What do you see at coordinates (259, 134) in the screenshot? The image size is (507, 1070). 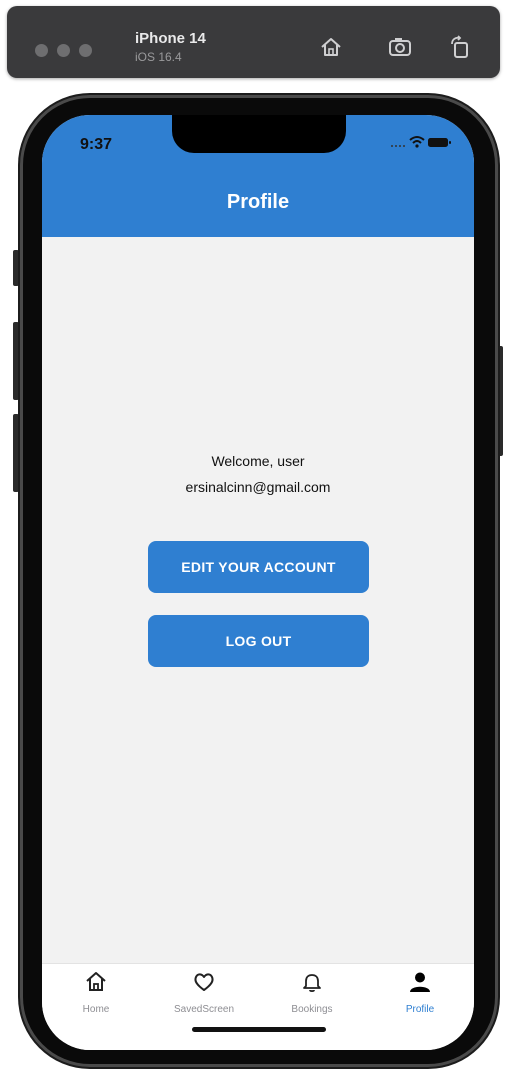 I see `notch` at bounding box center [259, 134].